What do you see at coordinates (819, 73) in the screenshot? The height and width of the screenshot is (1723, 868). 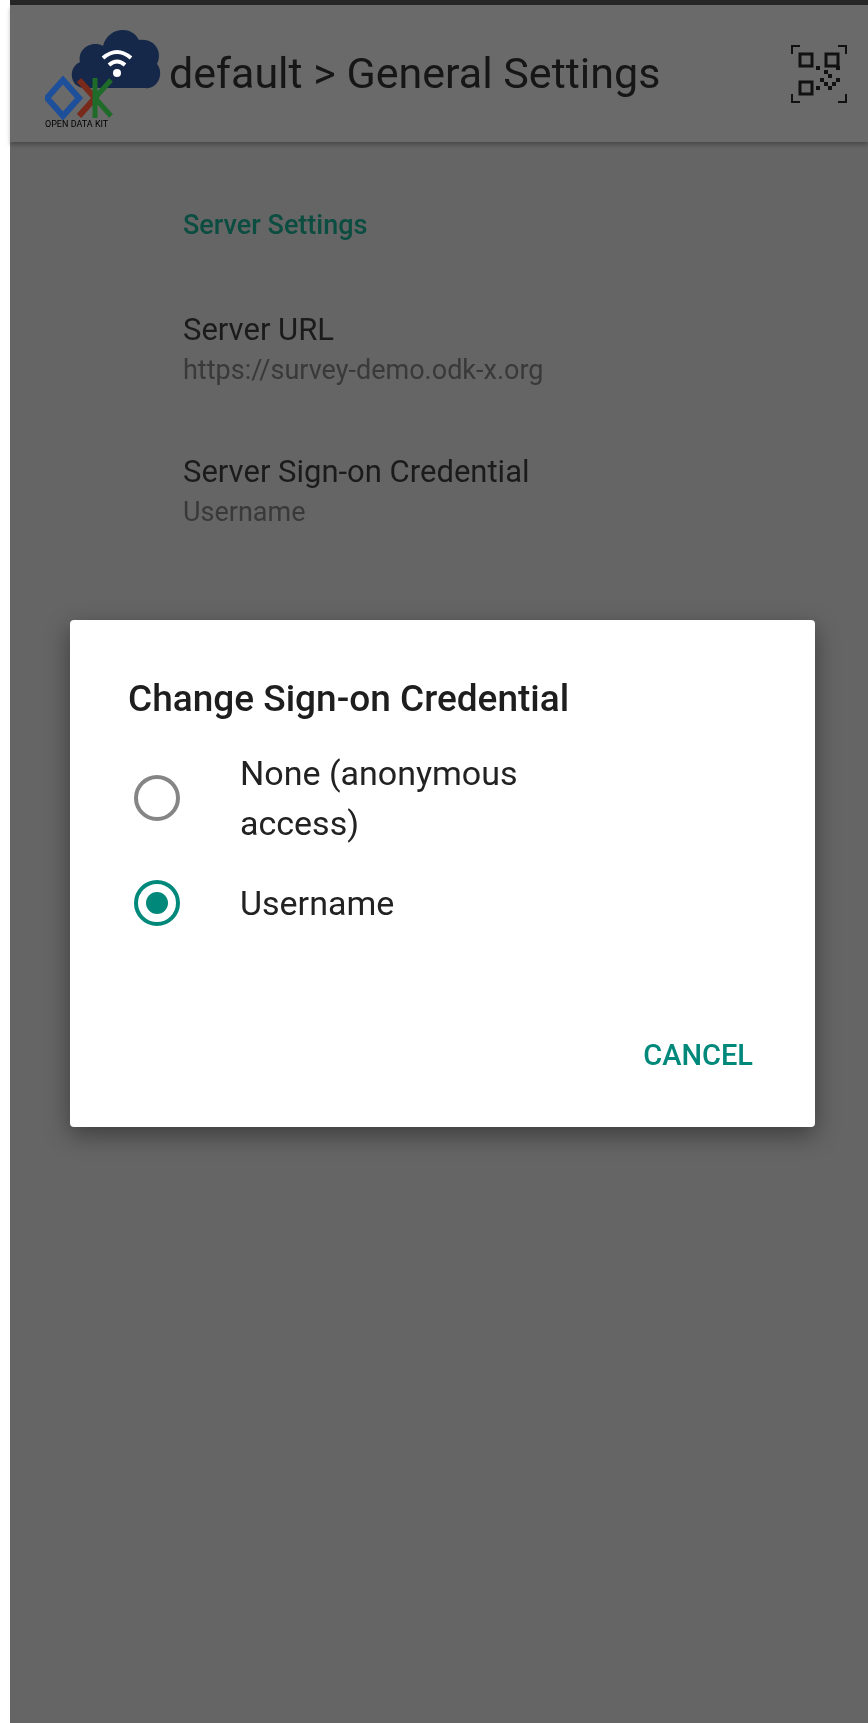 I see `qr-code-icon` at bounding box center [819, 73].